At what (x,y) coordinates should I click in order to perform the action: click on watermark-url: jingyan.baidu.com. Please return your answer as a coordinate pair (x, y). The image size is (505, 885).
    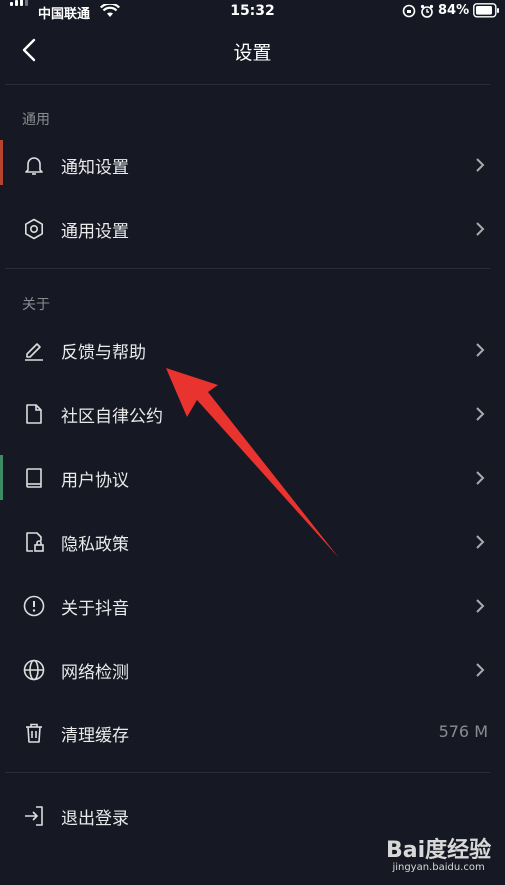
    Looking at the image, I should click on (438, 867).